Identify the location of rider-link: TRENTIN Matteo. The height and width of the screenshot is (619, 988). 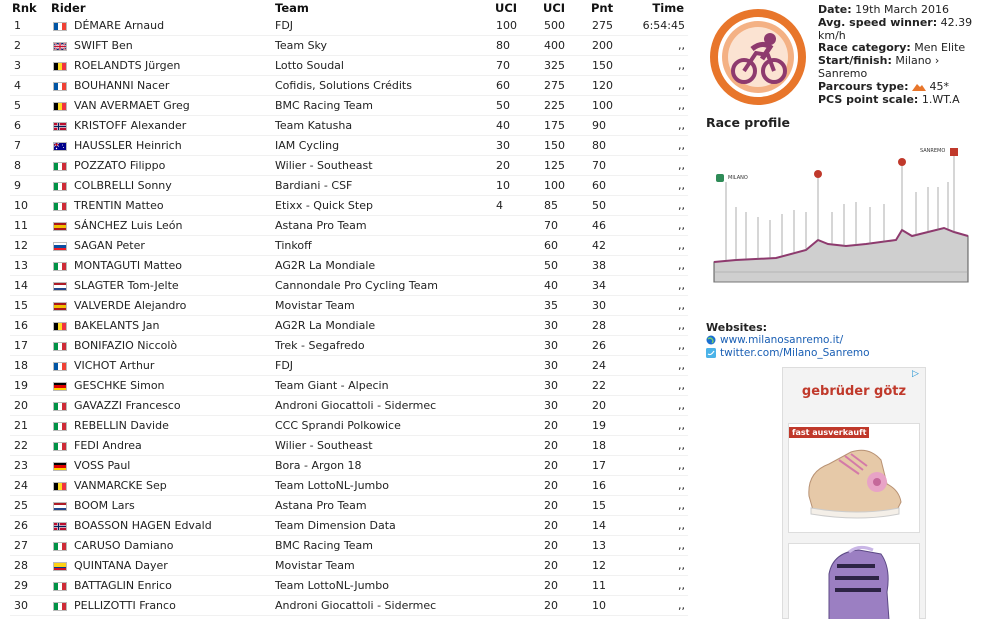
(174, 206).